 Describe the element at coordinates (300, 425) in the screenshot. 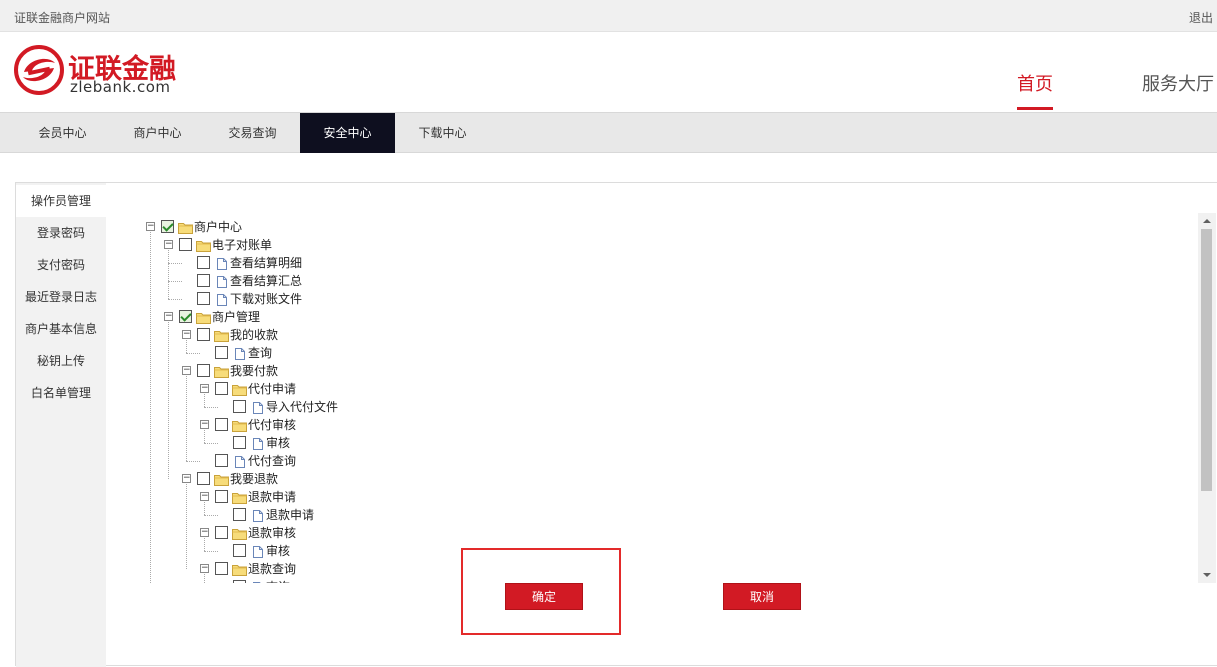

I see `tree-node: − 代付审核` at that location.